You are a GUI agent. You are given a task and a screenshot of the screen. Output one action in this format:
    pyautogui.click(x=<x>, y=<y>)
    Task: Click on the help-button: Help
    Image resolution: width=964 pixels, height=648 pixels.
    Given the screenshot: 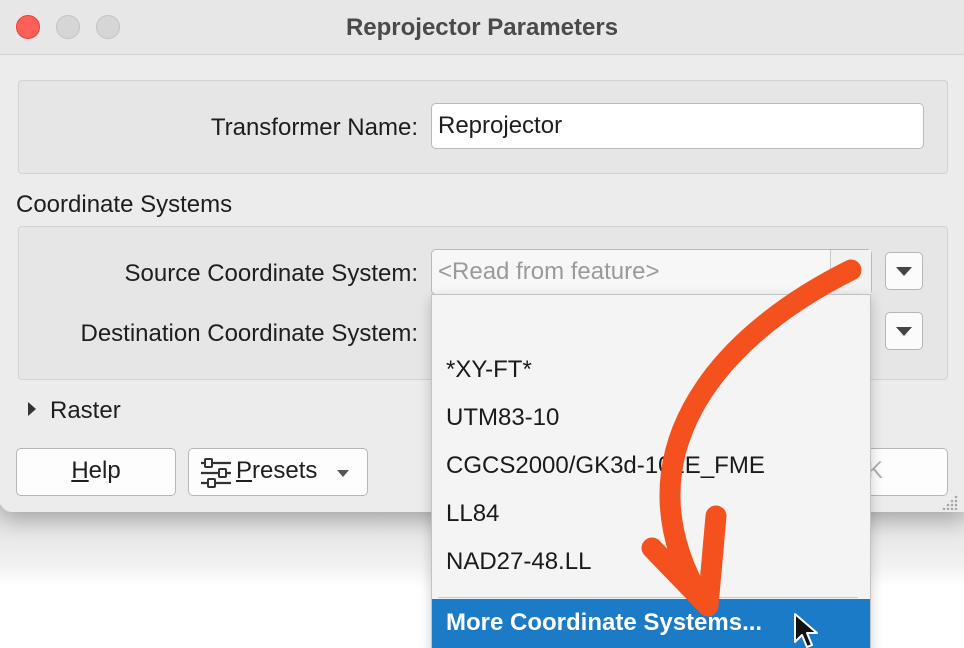 What is the action you would take?
    pyautogui.click(x=96, y=472)
    